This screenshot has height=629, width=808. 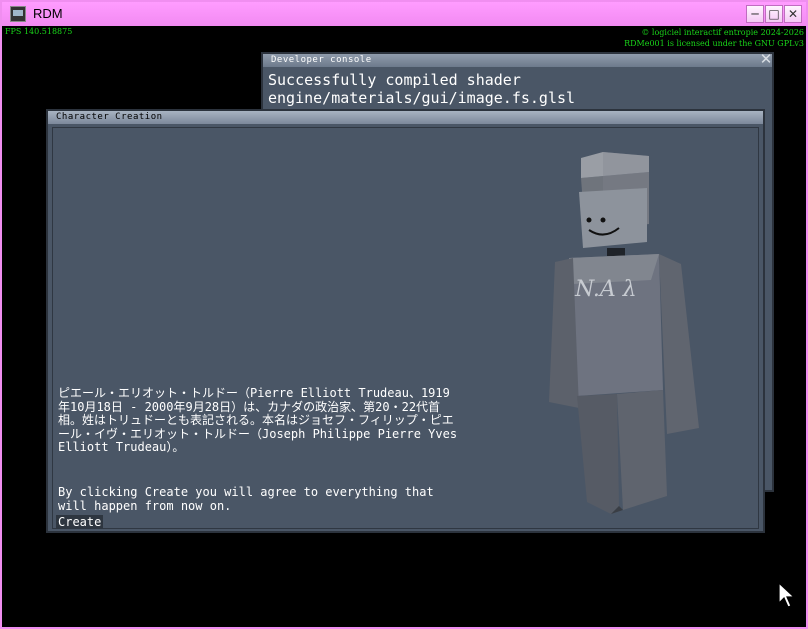 What do you see at coordinates (714, 43) in the screenshot?
I see `copyright-line-2: RDMe001 is licensed under the GNU GPLv3` at bounding box center [714, 43].